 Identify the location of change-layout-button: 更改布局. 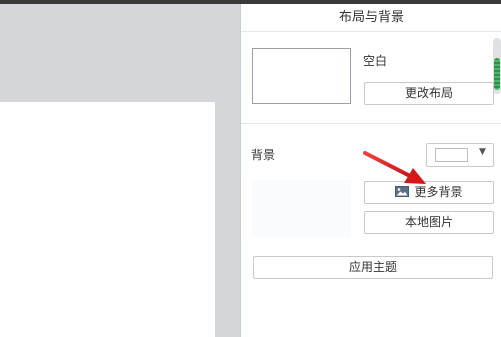
(429, 93).